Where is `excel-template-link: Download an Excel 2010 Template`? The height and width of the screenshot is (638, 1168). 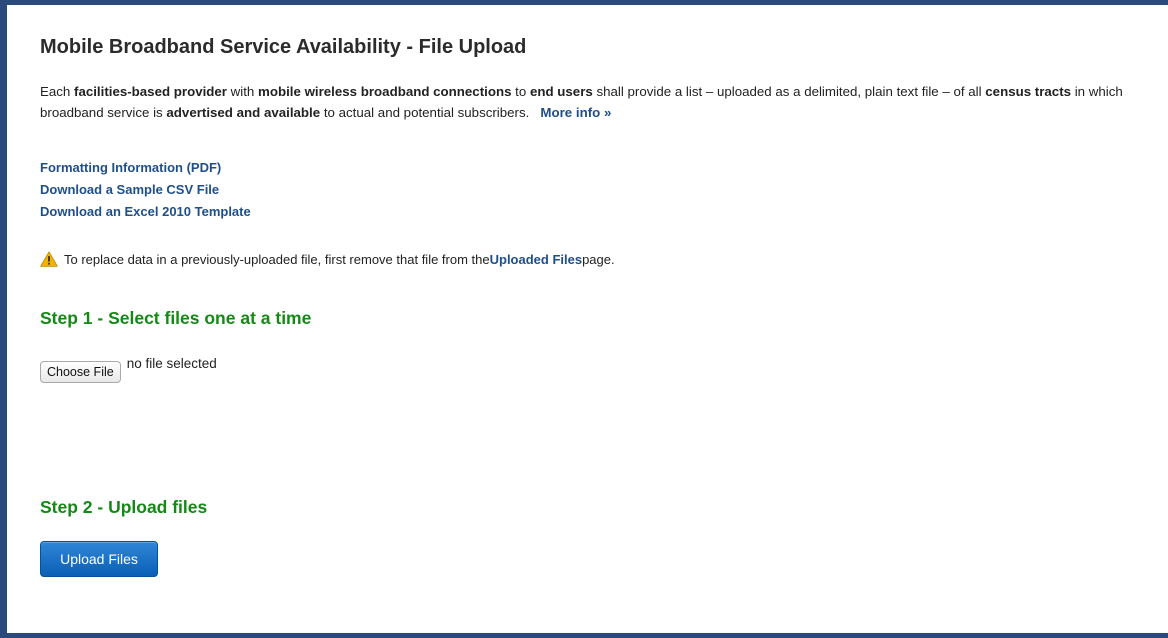
excel-template-link: Download an Excel 2010 Template is located at coordinates (145, 212).